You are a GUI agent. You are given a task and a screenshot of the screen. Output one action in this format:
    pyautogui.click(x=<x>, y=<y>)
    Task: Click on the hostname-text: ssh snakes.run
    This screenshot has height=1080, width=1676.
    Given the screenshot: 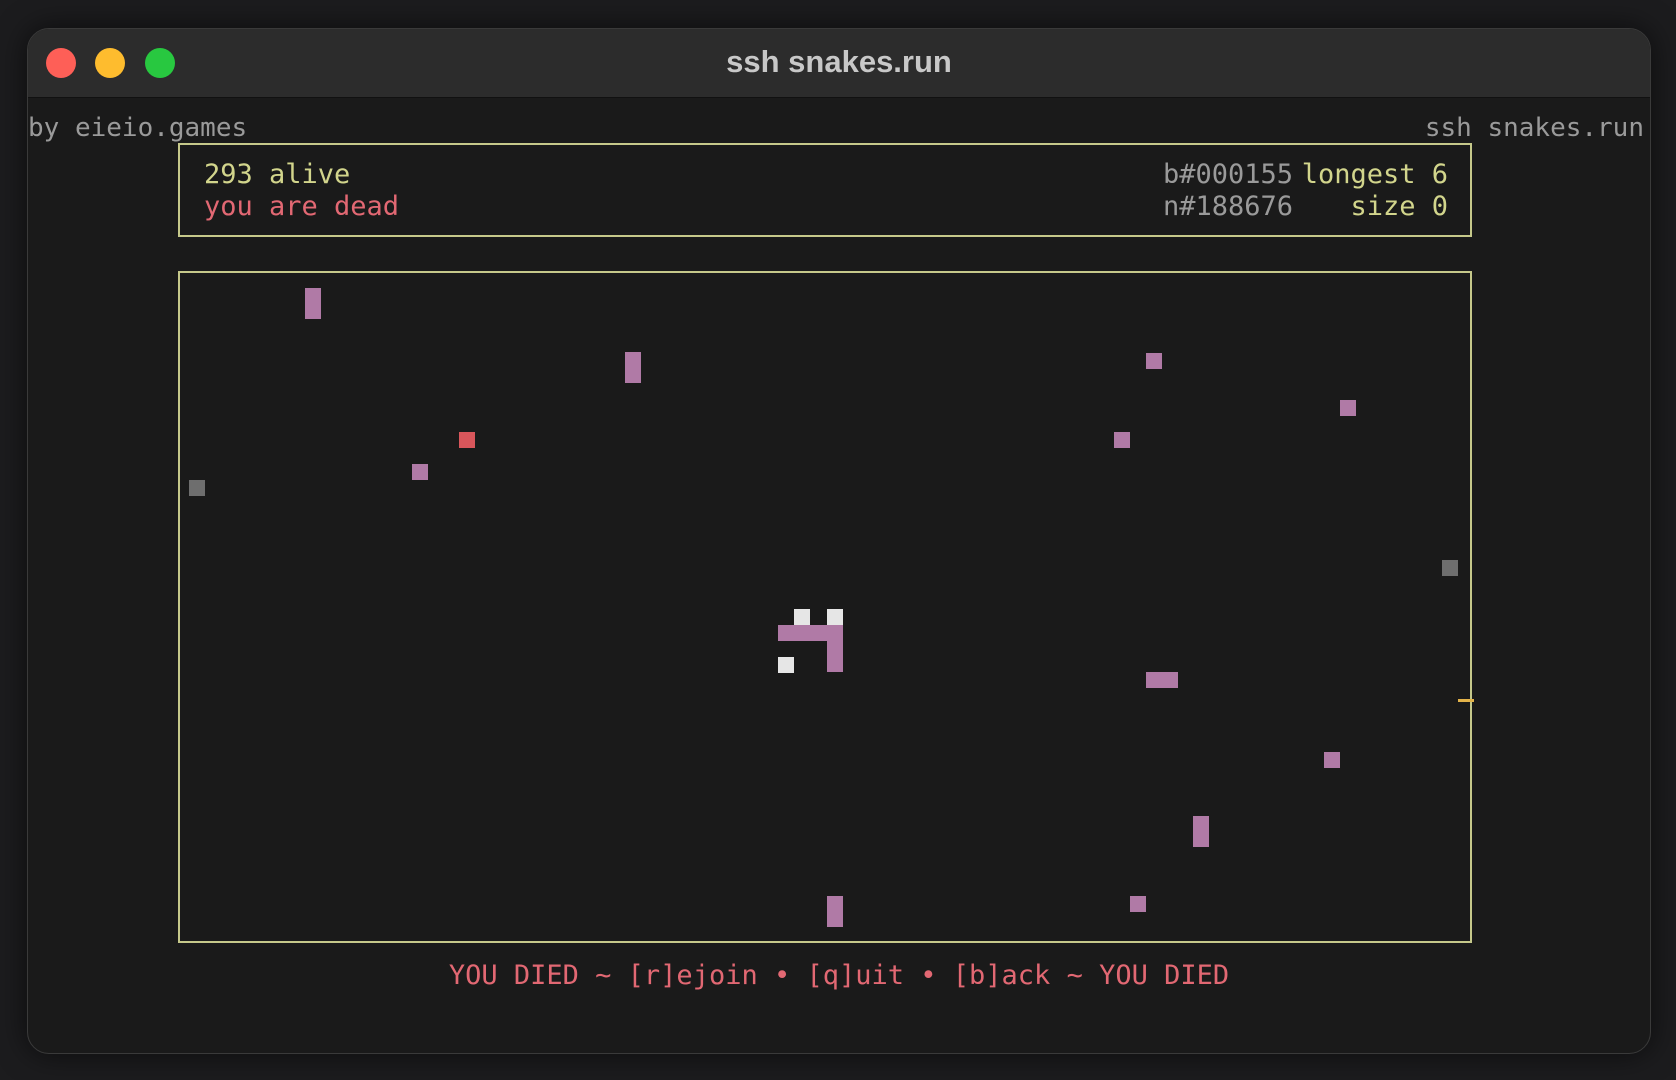 What is the action you would take?
    pyautogui.click(x=1534, y=128)
    